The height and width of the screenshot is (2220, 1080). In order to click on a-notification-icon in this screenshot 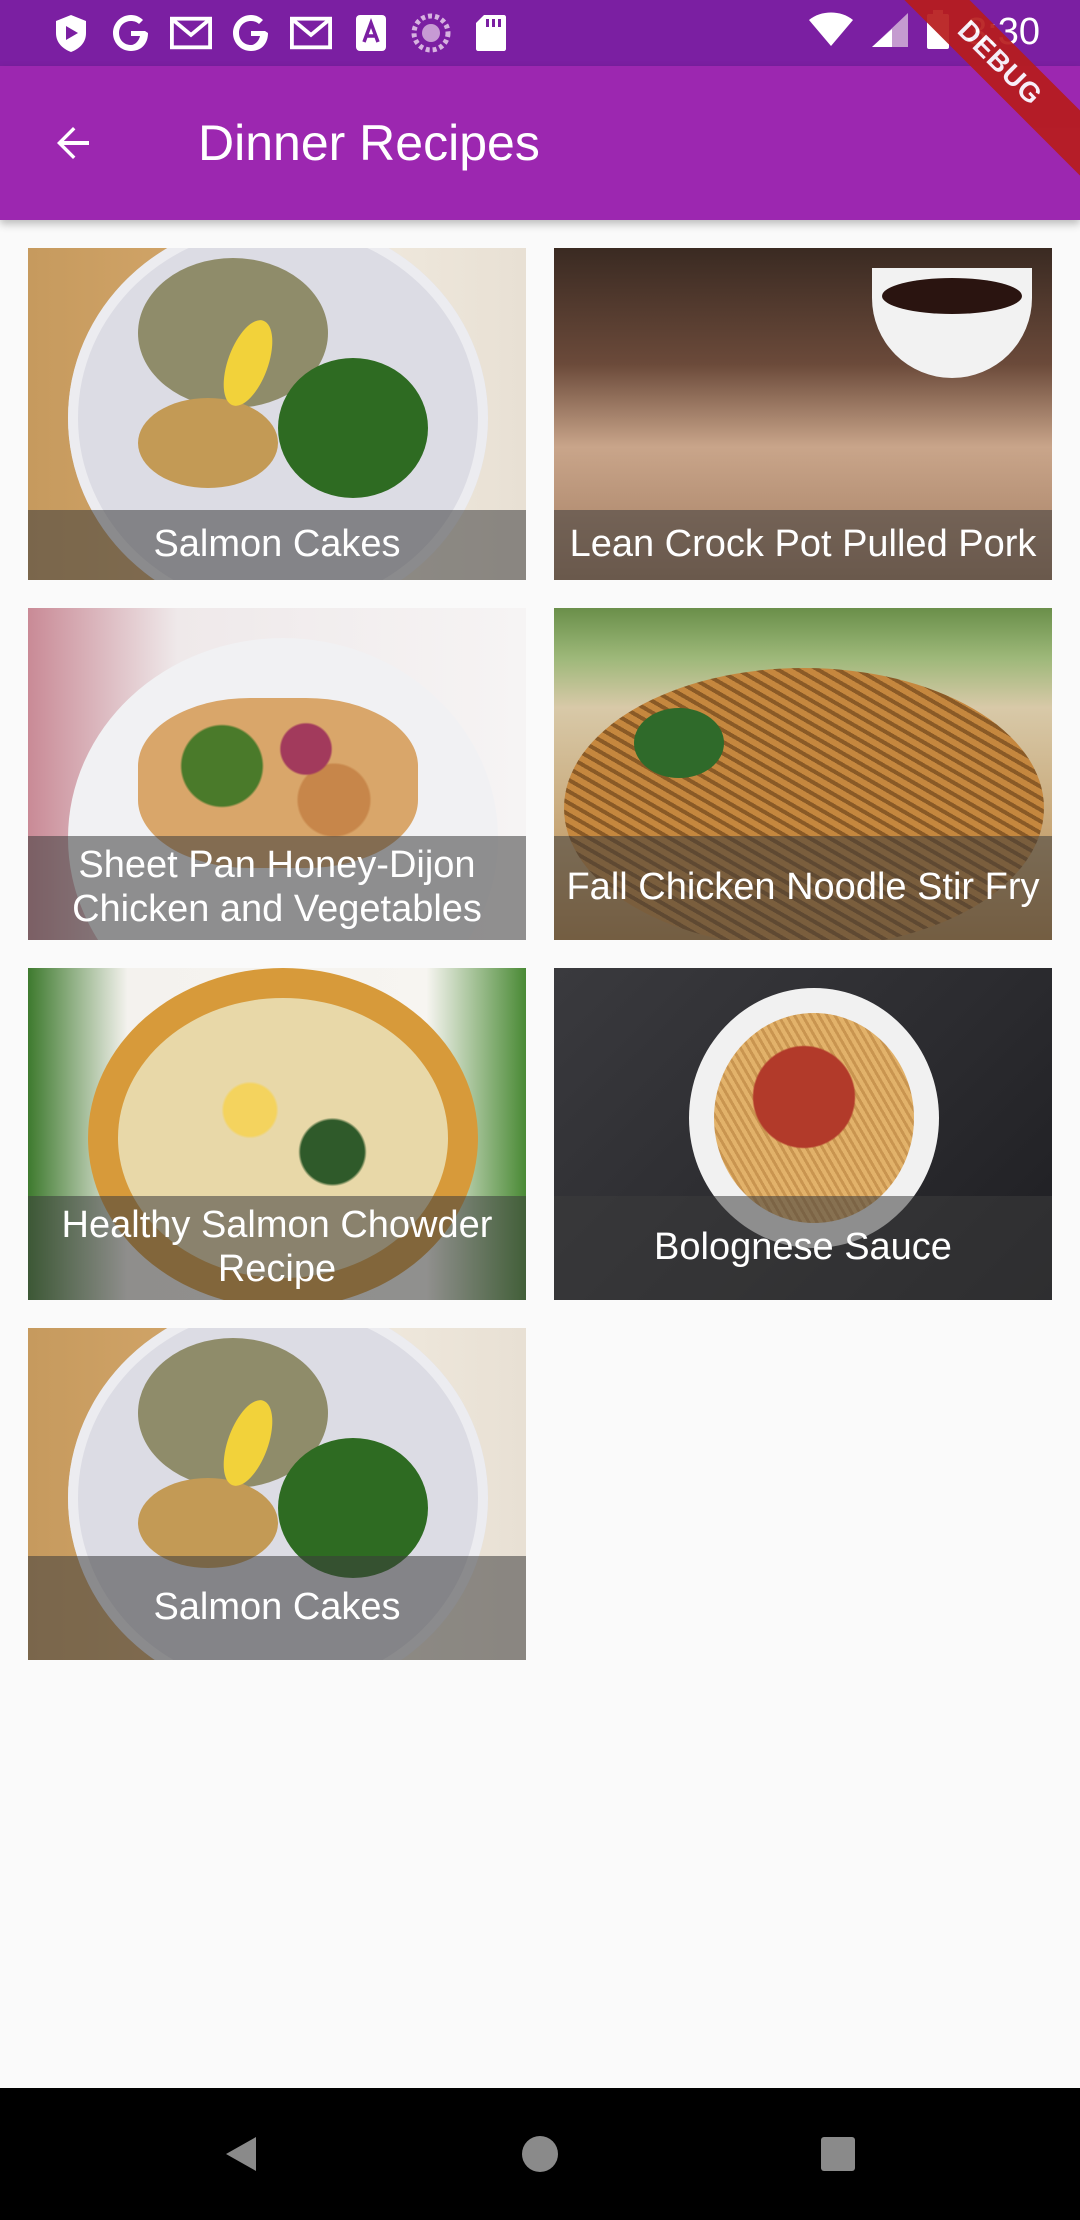, I will do `click(371, 33)`.